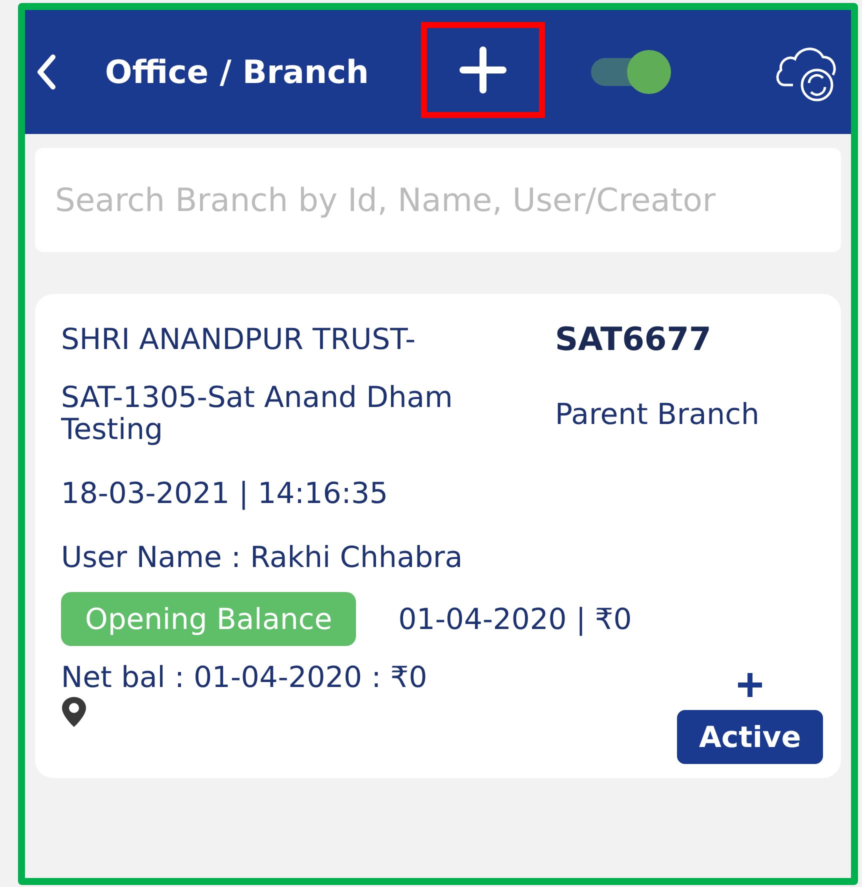 The width and height of the screenshot is (862, 887). I want to click on opening-balance-label: Opening Balance, so click(208, 619).